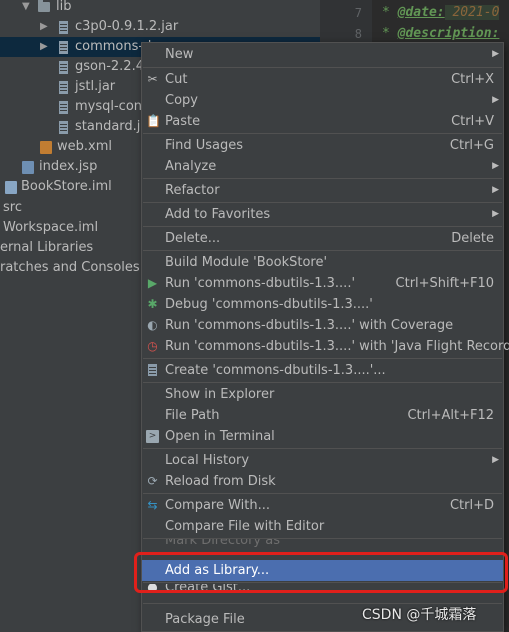  I want to click on menu-item-reload-from-disk: ⟳ Reload from Disk, so click(322, 481).